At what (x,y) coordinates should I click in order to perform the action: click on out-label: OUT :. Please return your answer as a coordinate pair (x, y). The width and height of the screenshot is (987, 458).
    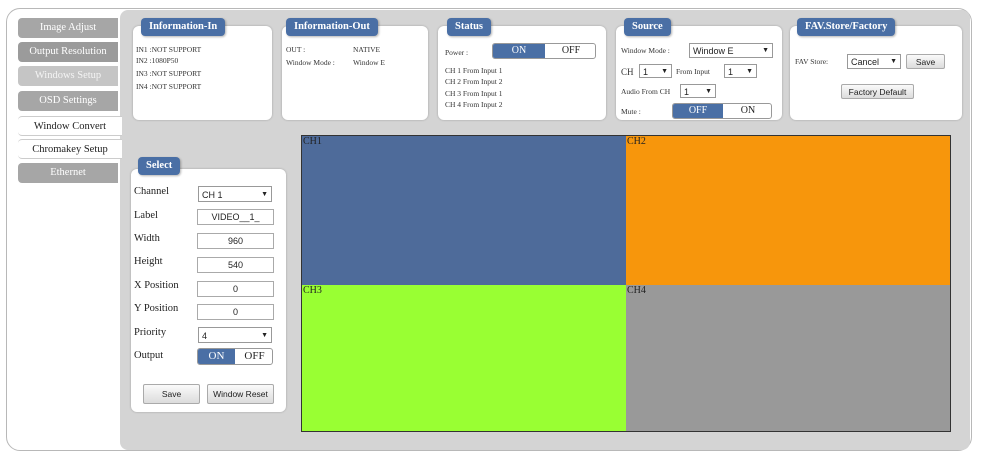
    Looking at the image, I should click on (296, 49).